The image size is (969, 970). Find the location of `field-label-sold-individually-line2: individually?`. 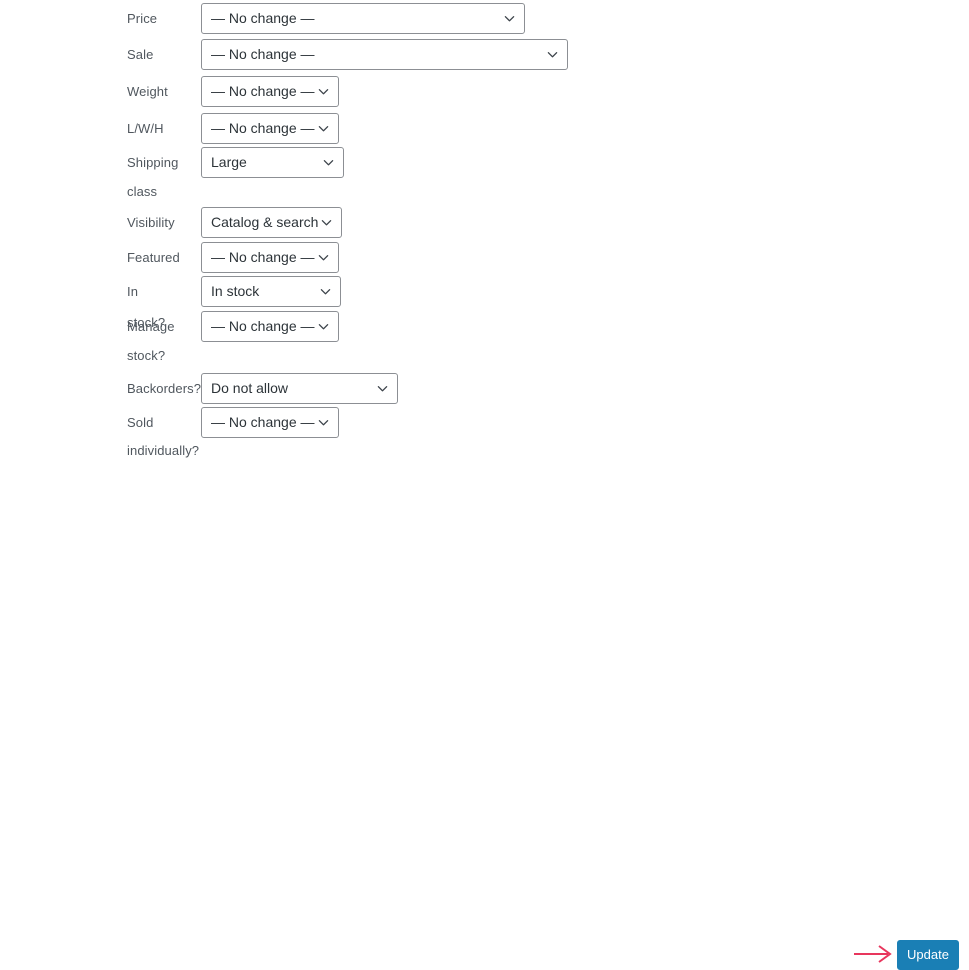

field-label-sold-individually-line2: individually? is located at coordinates (163, 450).